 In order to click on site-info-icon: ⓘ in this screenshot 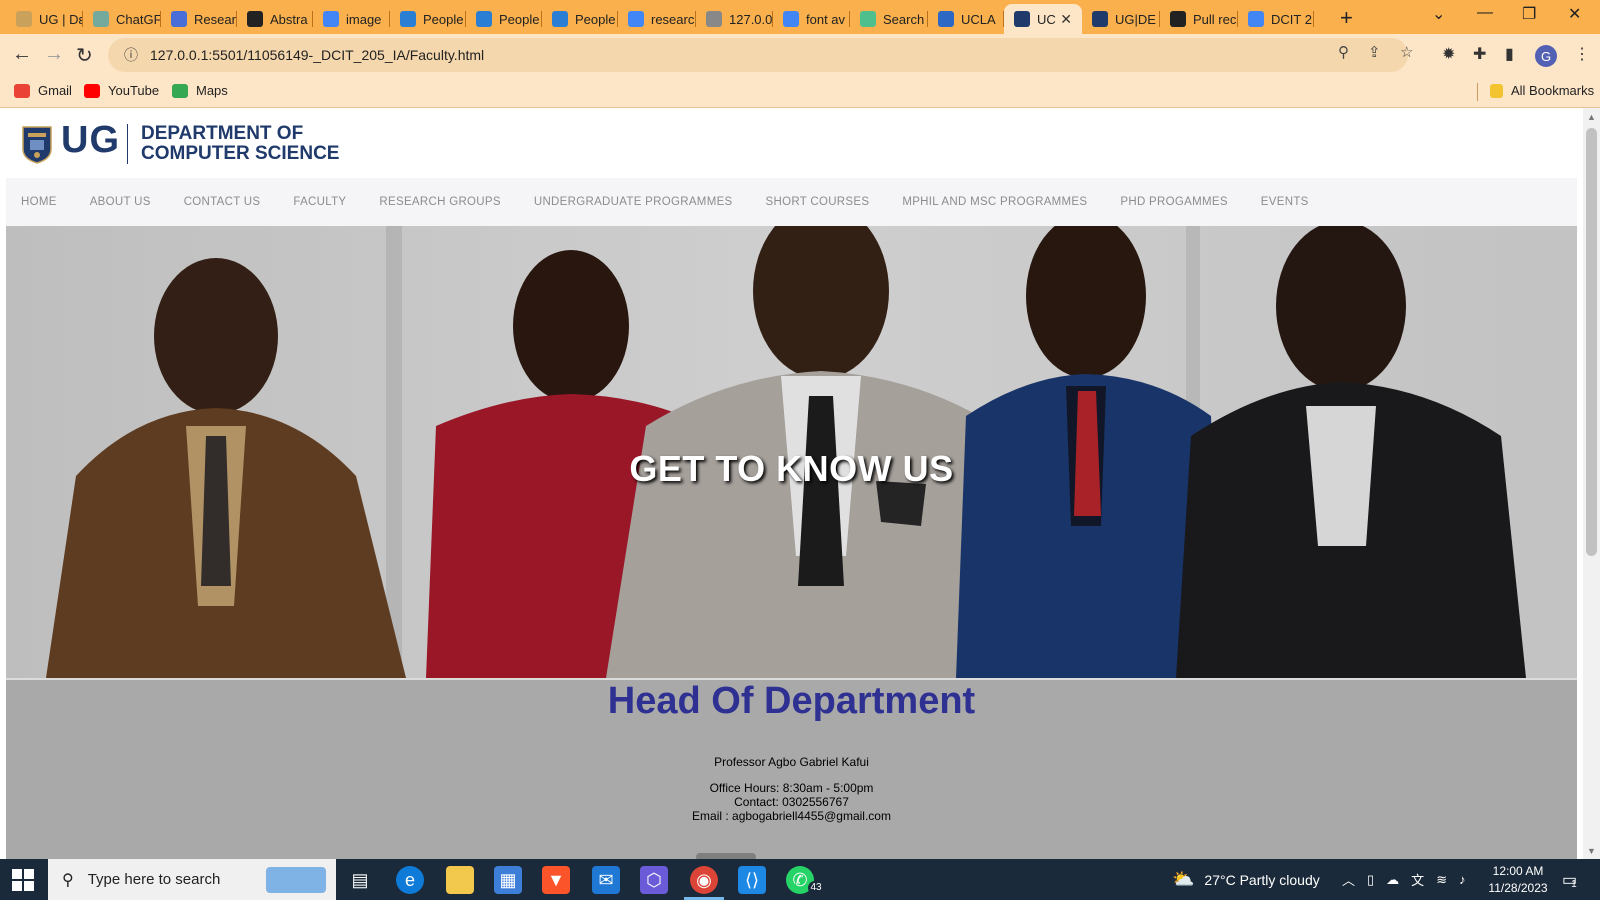, I will do `click(131, 55)`.